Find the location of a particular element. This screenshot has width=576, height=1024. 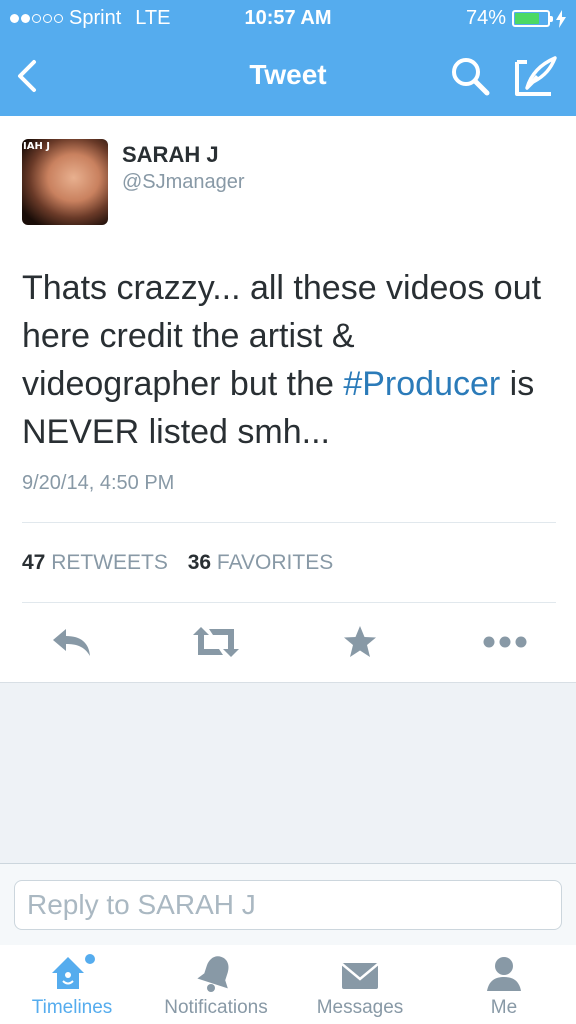

compose-button is located at coordinates (536, 77).